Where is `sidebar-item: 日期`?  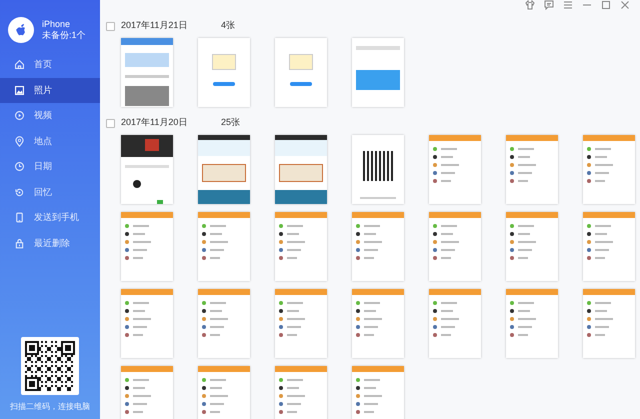 sidebar-item: 日期 is located at coordinates (50, 167).